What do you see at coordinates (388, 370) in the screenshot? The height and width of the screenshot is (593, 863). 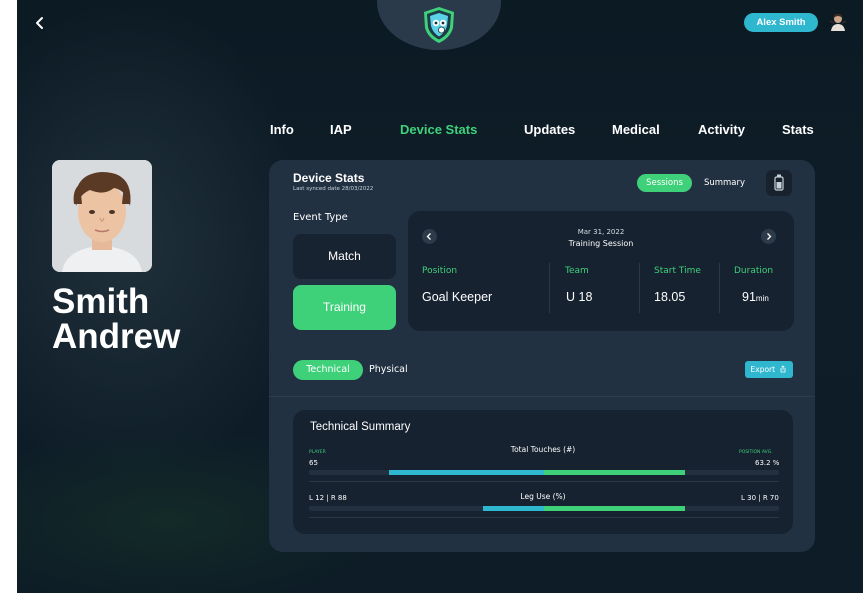 I see `physical-tab: Physical` at bounding box center [388, 370].